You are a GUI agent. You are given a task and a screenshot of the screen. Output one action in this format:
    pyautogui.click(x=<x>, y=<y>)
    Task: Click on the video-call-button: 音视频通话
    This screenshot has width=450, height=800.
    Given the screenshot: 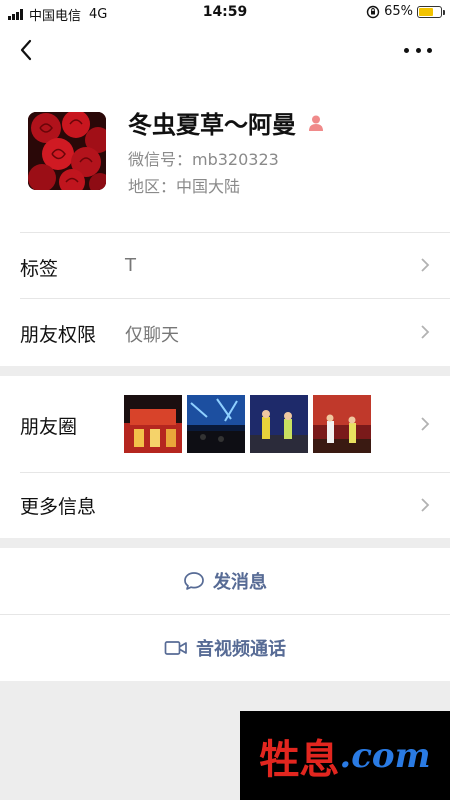 What is the action you would take?
    pyautogui.click(x=225, y=647)
    